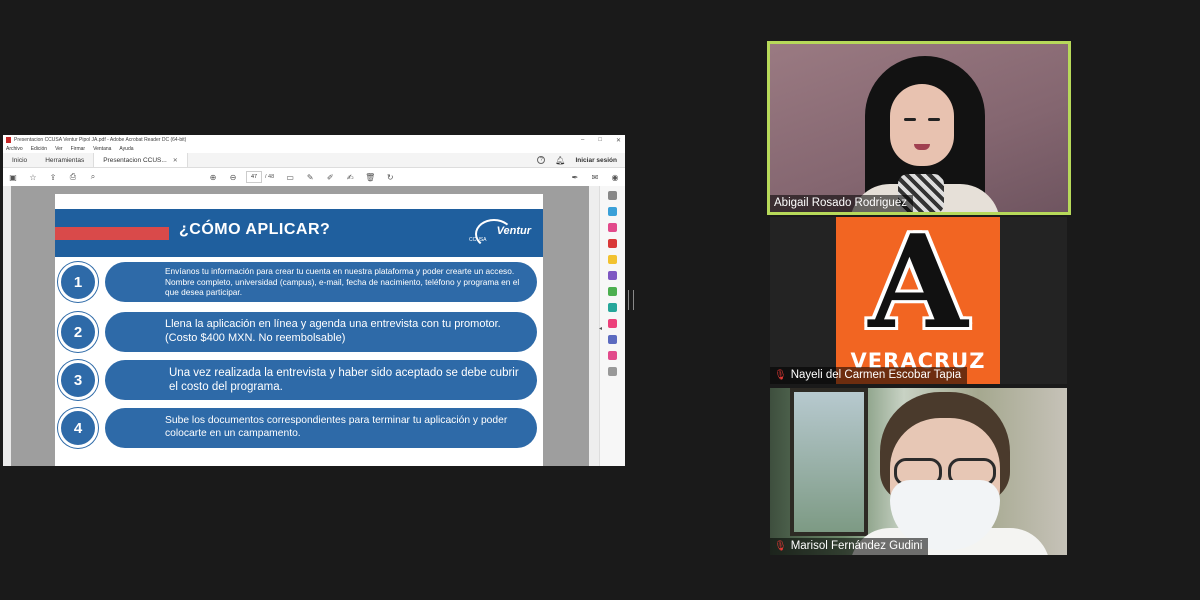 The height and width of the screenshot is (600, 1200). Describe the element at coordinates (575, 177) in the screenshot. I see `fill-sign-icon: ✒` at that location.